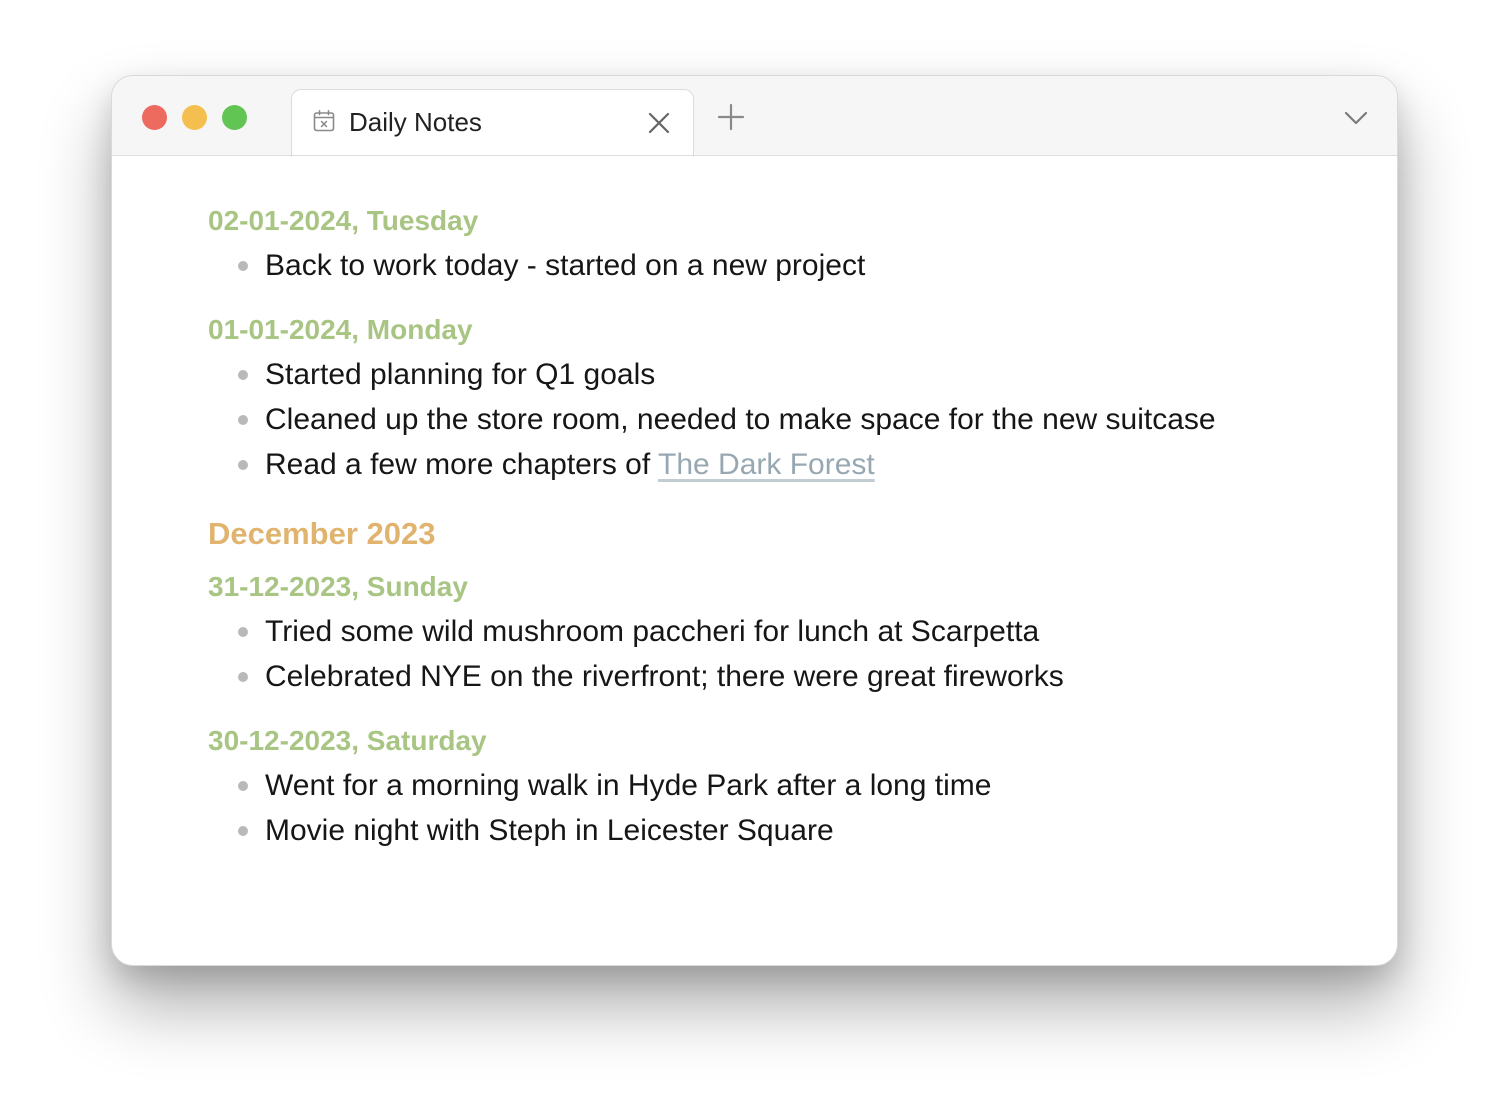  I want to click on day-heading: 02-01-2024, Tuesday, so click(343, 220).